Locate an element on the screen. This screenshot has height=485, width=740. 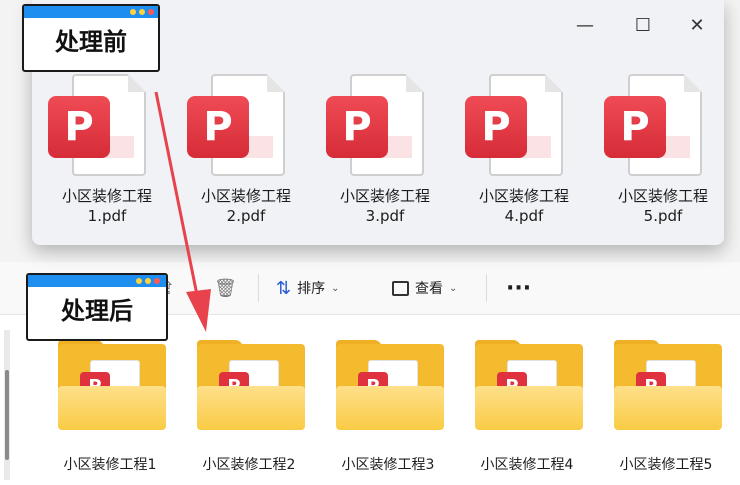
before-label-card: 处理前 is located at coordinates (91, 38).